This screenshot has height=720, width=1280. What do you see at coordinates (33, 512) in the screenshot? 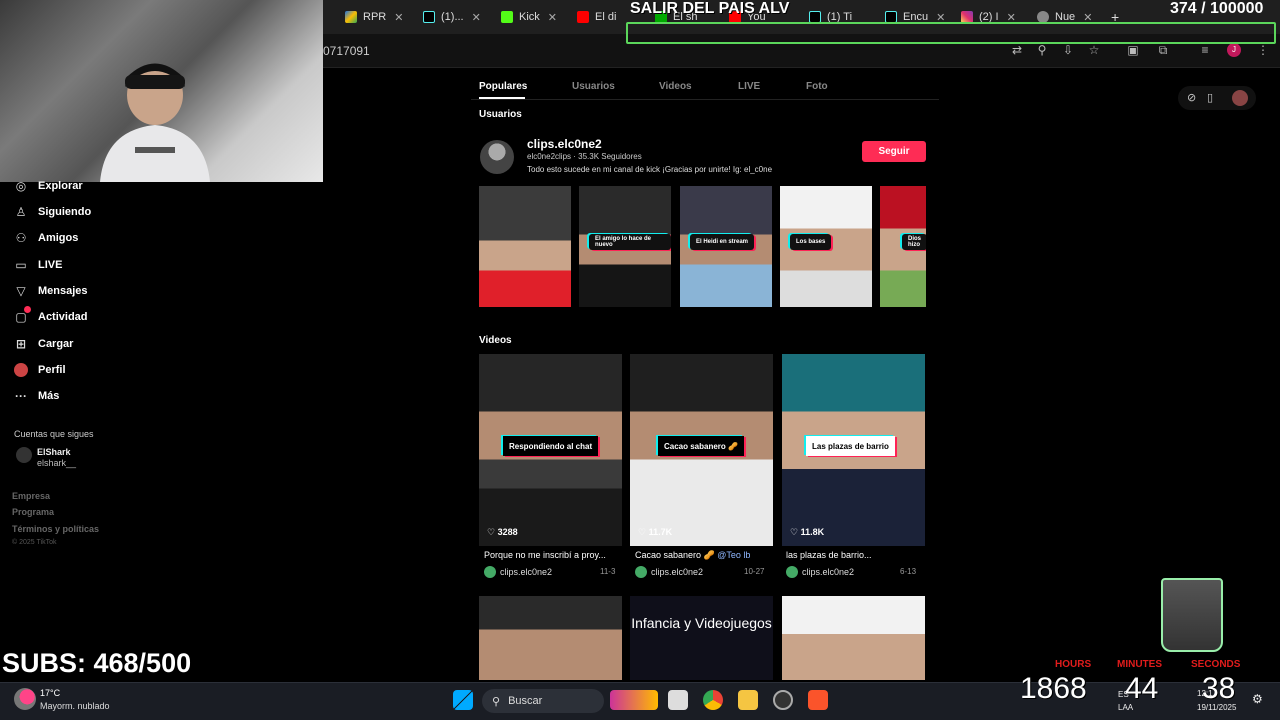
I see `footer-link-program: Programa` at bounding box center [33, 512].